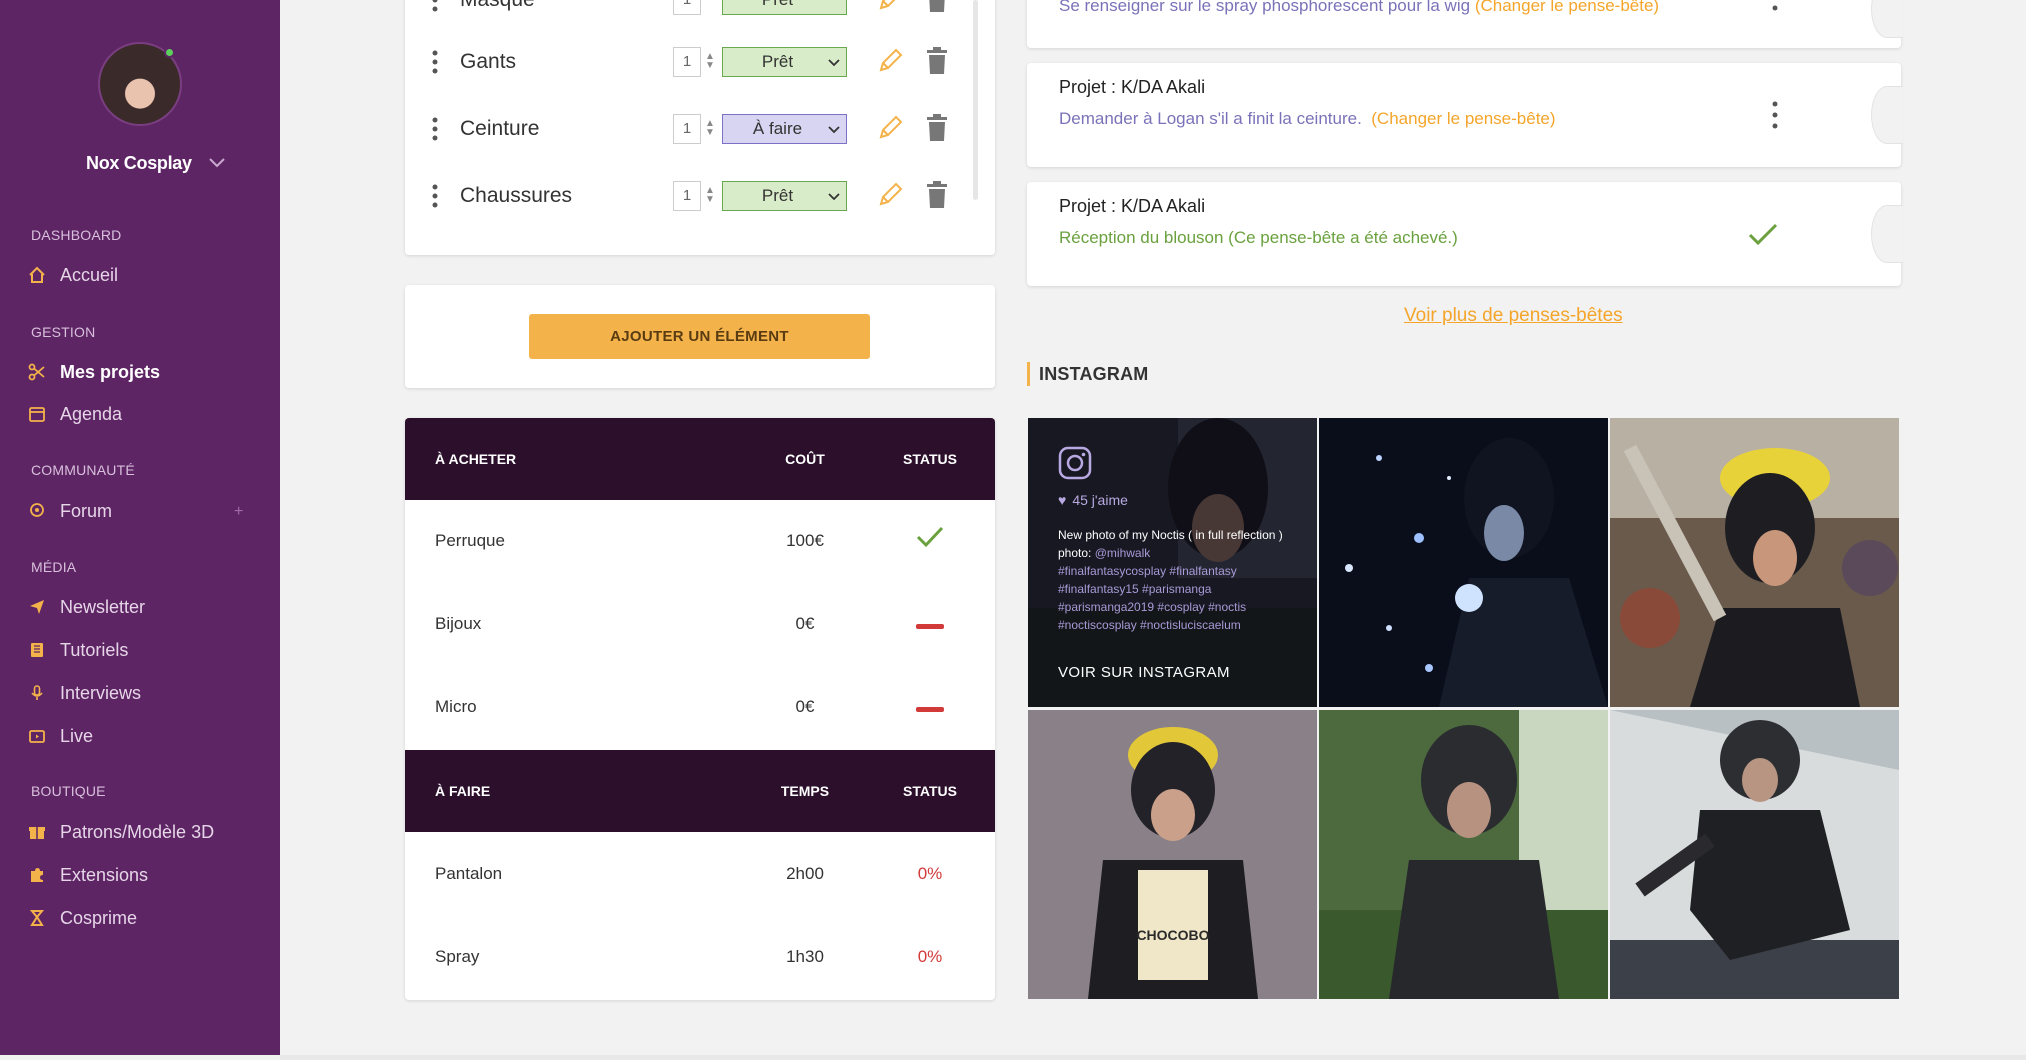  Describe the element at coordinates (36, 372) in the screenshot. I see `scissors-icon` at that location.